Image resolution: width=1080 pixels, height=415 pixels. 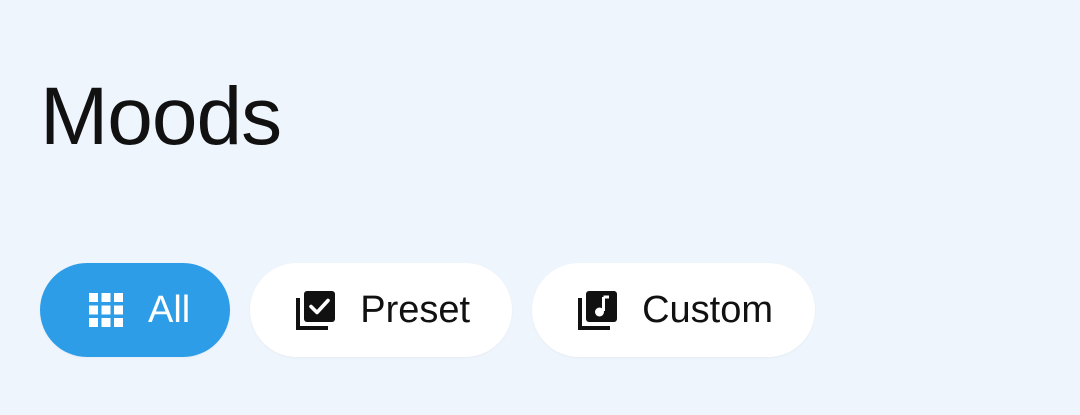 I want to click on library-check-icon, so click(x=316, y=310).